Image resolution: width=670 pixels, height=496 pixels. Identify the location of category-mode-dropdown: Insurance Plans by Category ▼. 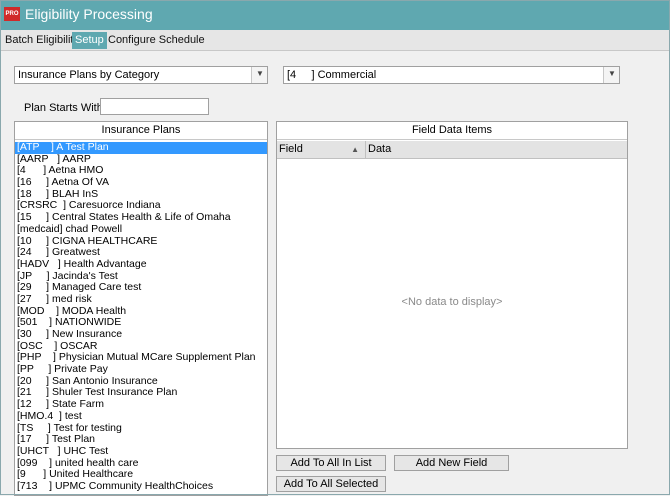
(141, 75).